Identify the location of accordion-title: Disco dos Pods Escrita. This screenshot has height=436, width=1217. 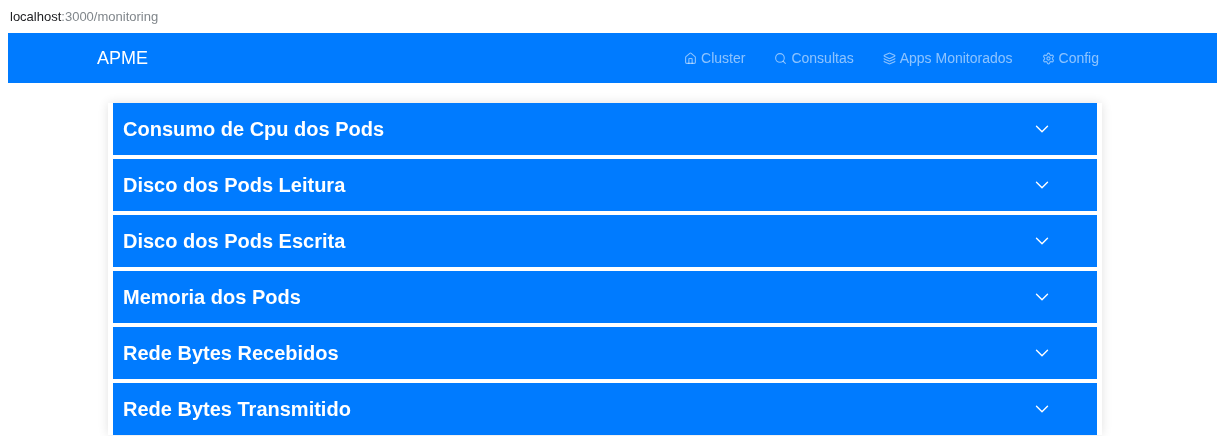
(234, 241).